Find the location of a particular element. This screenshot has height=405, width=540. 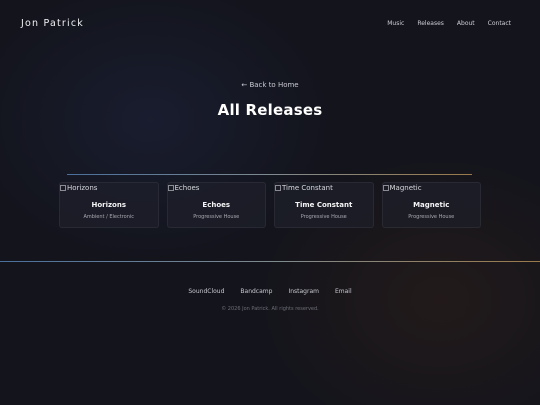

release-cover-image: Echoes is located at coordinates (183, 188).